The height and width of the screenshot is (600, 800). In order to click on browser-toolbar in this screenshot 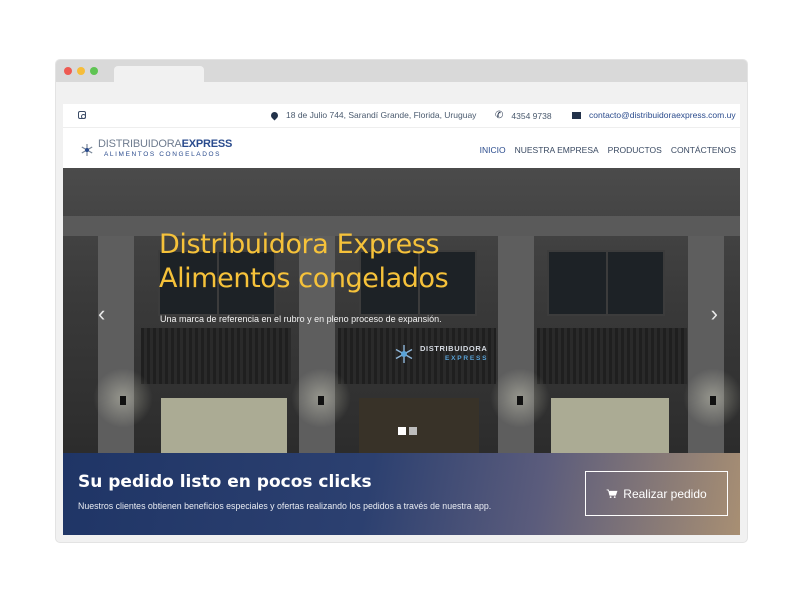, I will do `click(401, 93)`.